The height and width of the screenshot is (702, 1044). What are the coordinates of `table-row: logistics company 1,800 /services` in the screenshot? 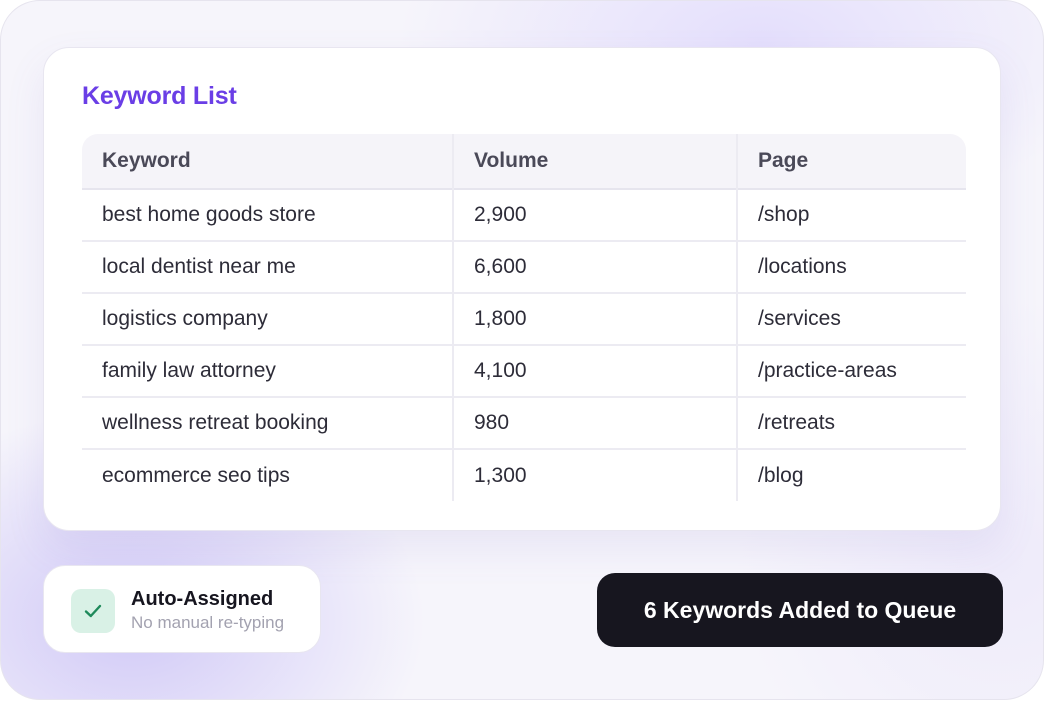 It's located at (524, 318).